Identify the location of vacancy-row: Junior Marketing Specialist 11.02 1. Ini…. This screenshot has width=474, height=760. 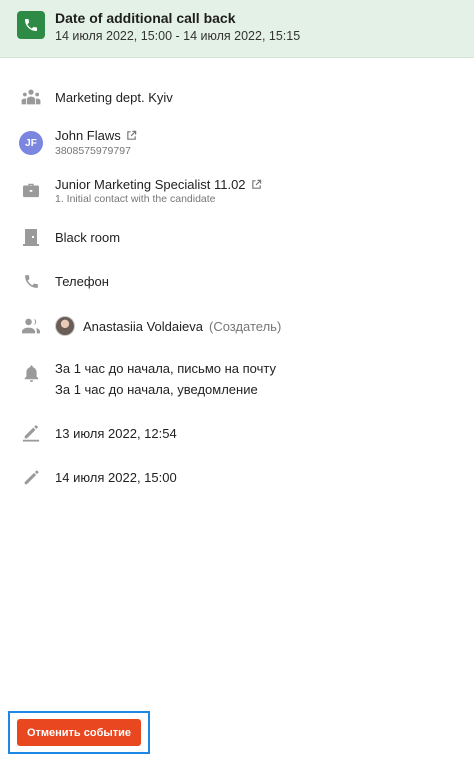
(237, 192).